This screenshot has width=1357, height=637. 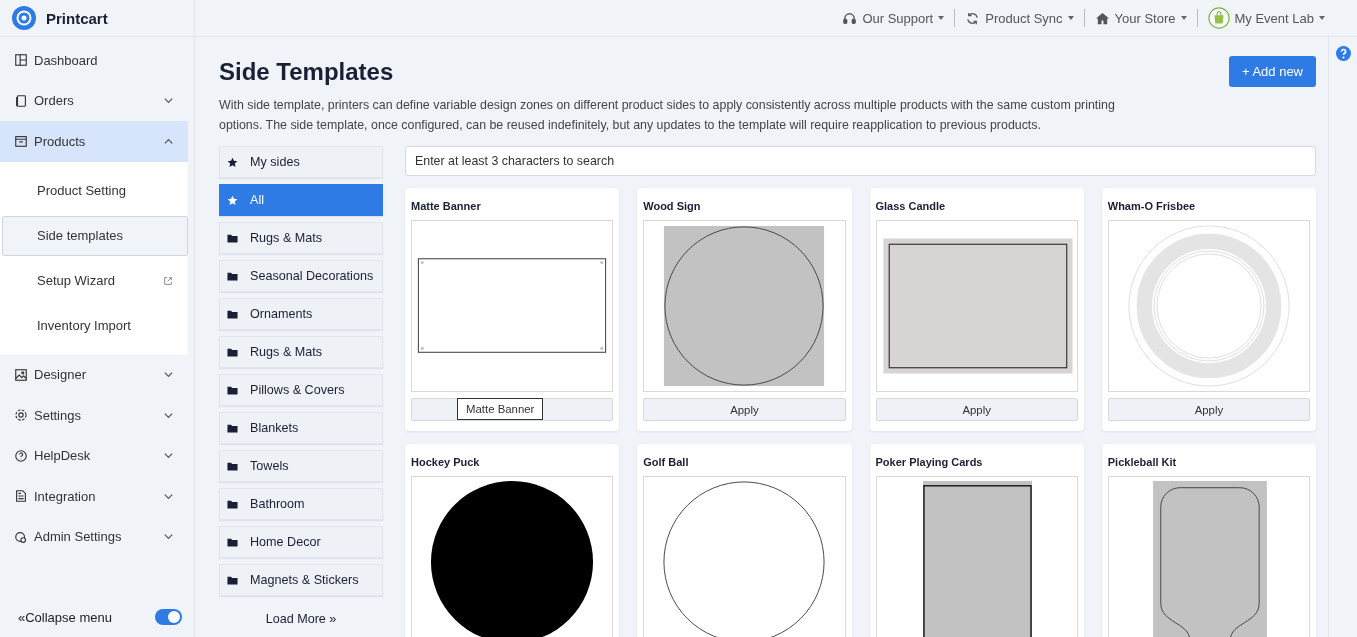 What do you see at coordinates (1266, 18) in the screenshot?
I see `topbar-menu: My Event Lab` at bounding box center [1266, 18].